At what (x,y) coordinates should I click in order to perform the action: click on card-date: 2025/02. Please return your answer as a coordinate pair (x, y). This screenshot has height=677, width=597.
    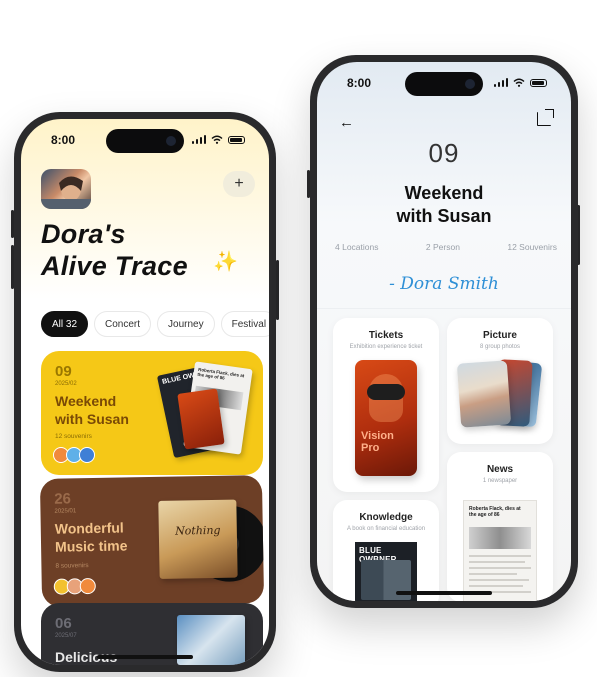
    Looking at the image, I should click on (66, 384).